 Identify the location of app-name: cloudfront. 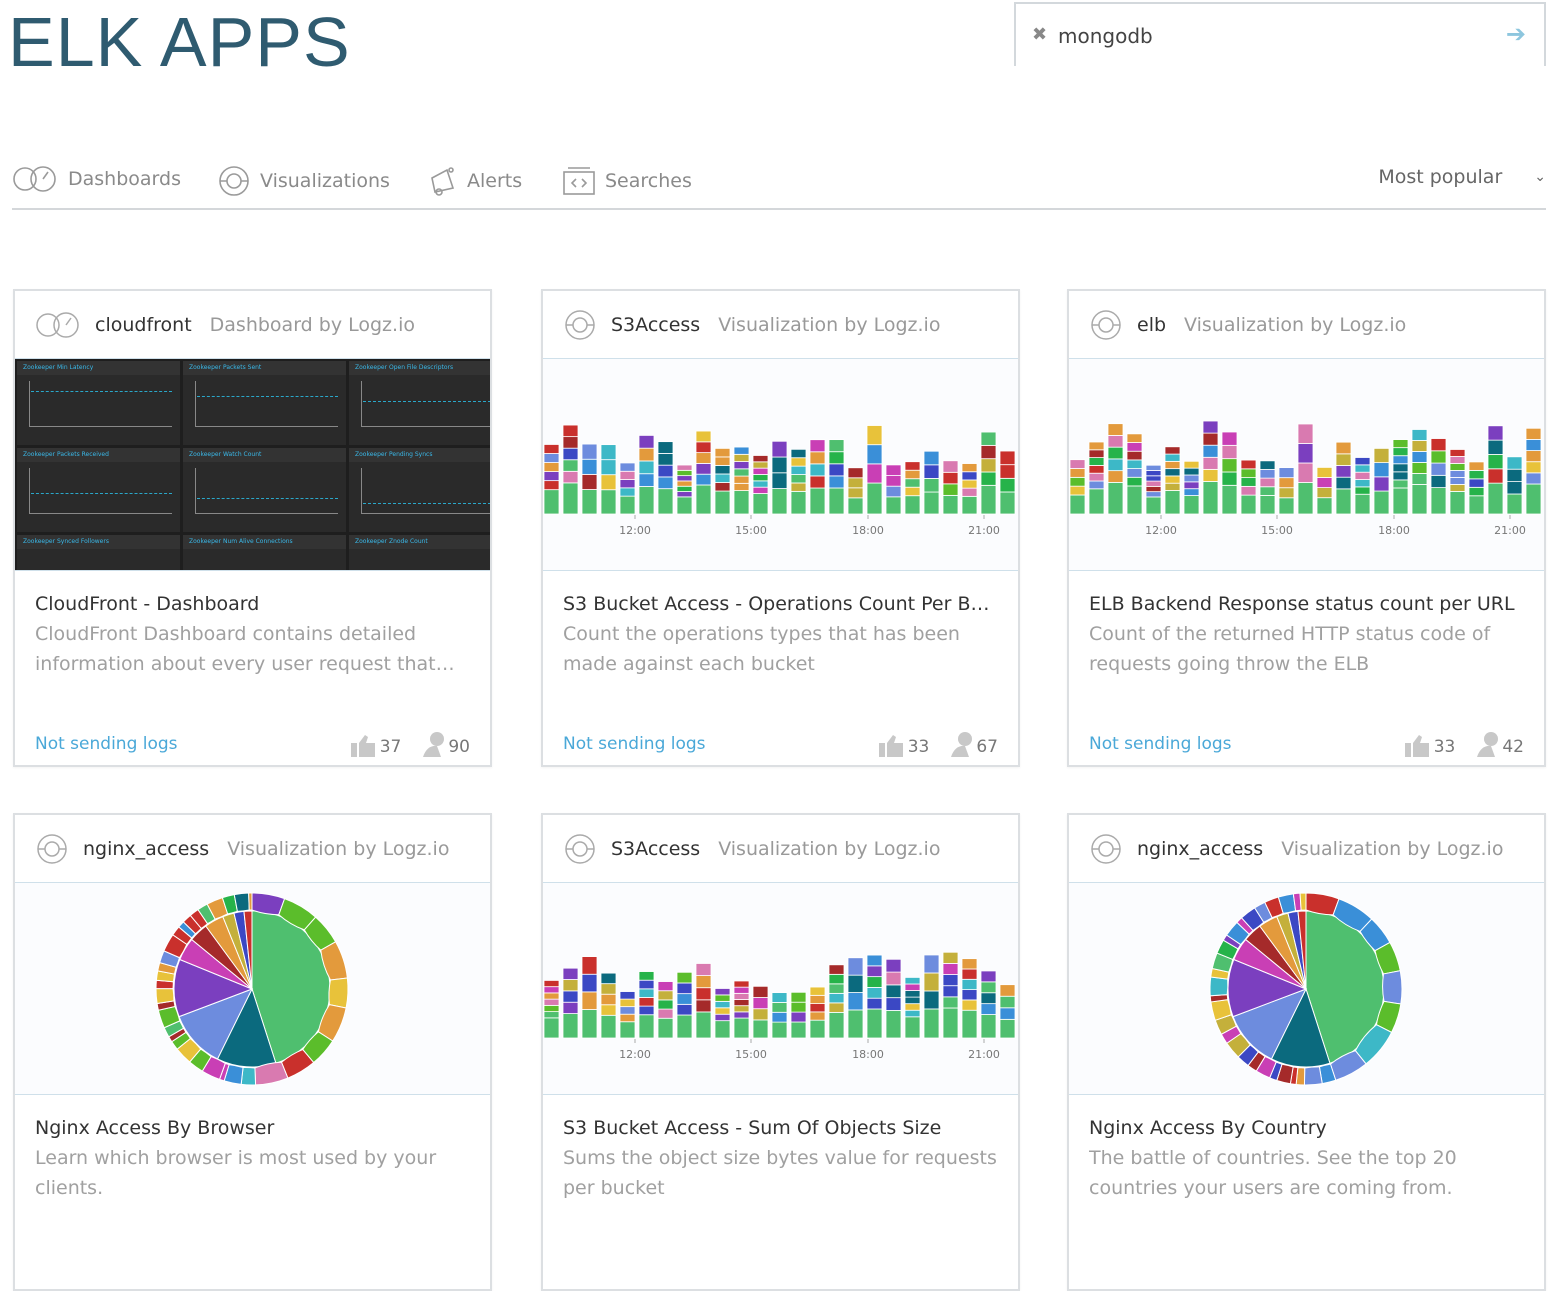
(143, 325).